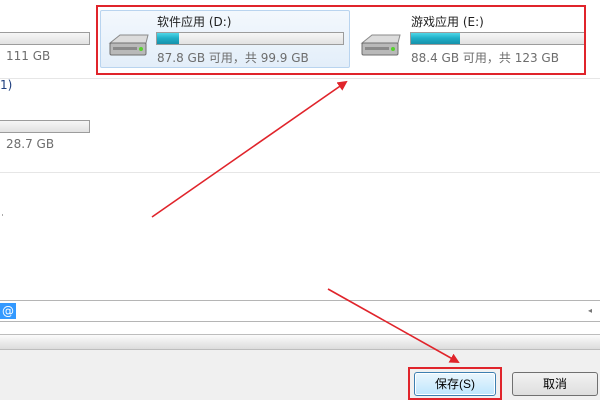 This screenshot has width=600, height=400. Describe the element at coordinates (8, 311) in the screenshot. I see `path-input-value: @` at that location.